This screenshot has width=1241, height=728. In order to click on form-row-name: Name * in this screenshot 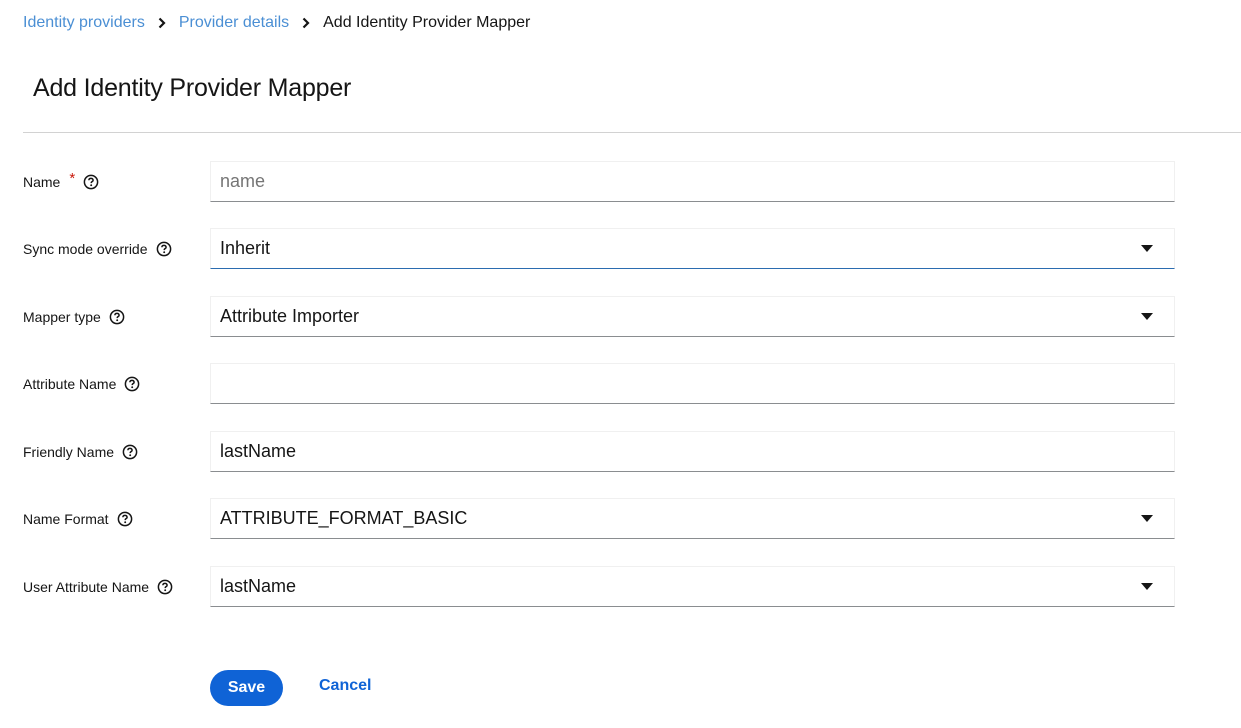, I will do `click(620, 181)`.